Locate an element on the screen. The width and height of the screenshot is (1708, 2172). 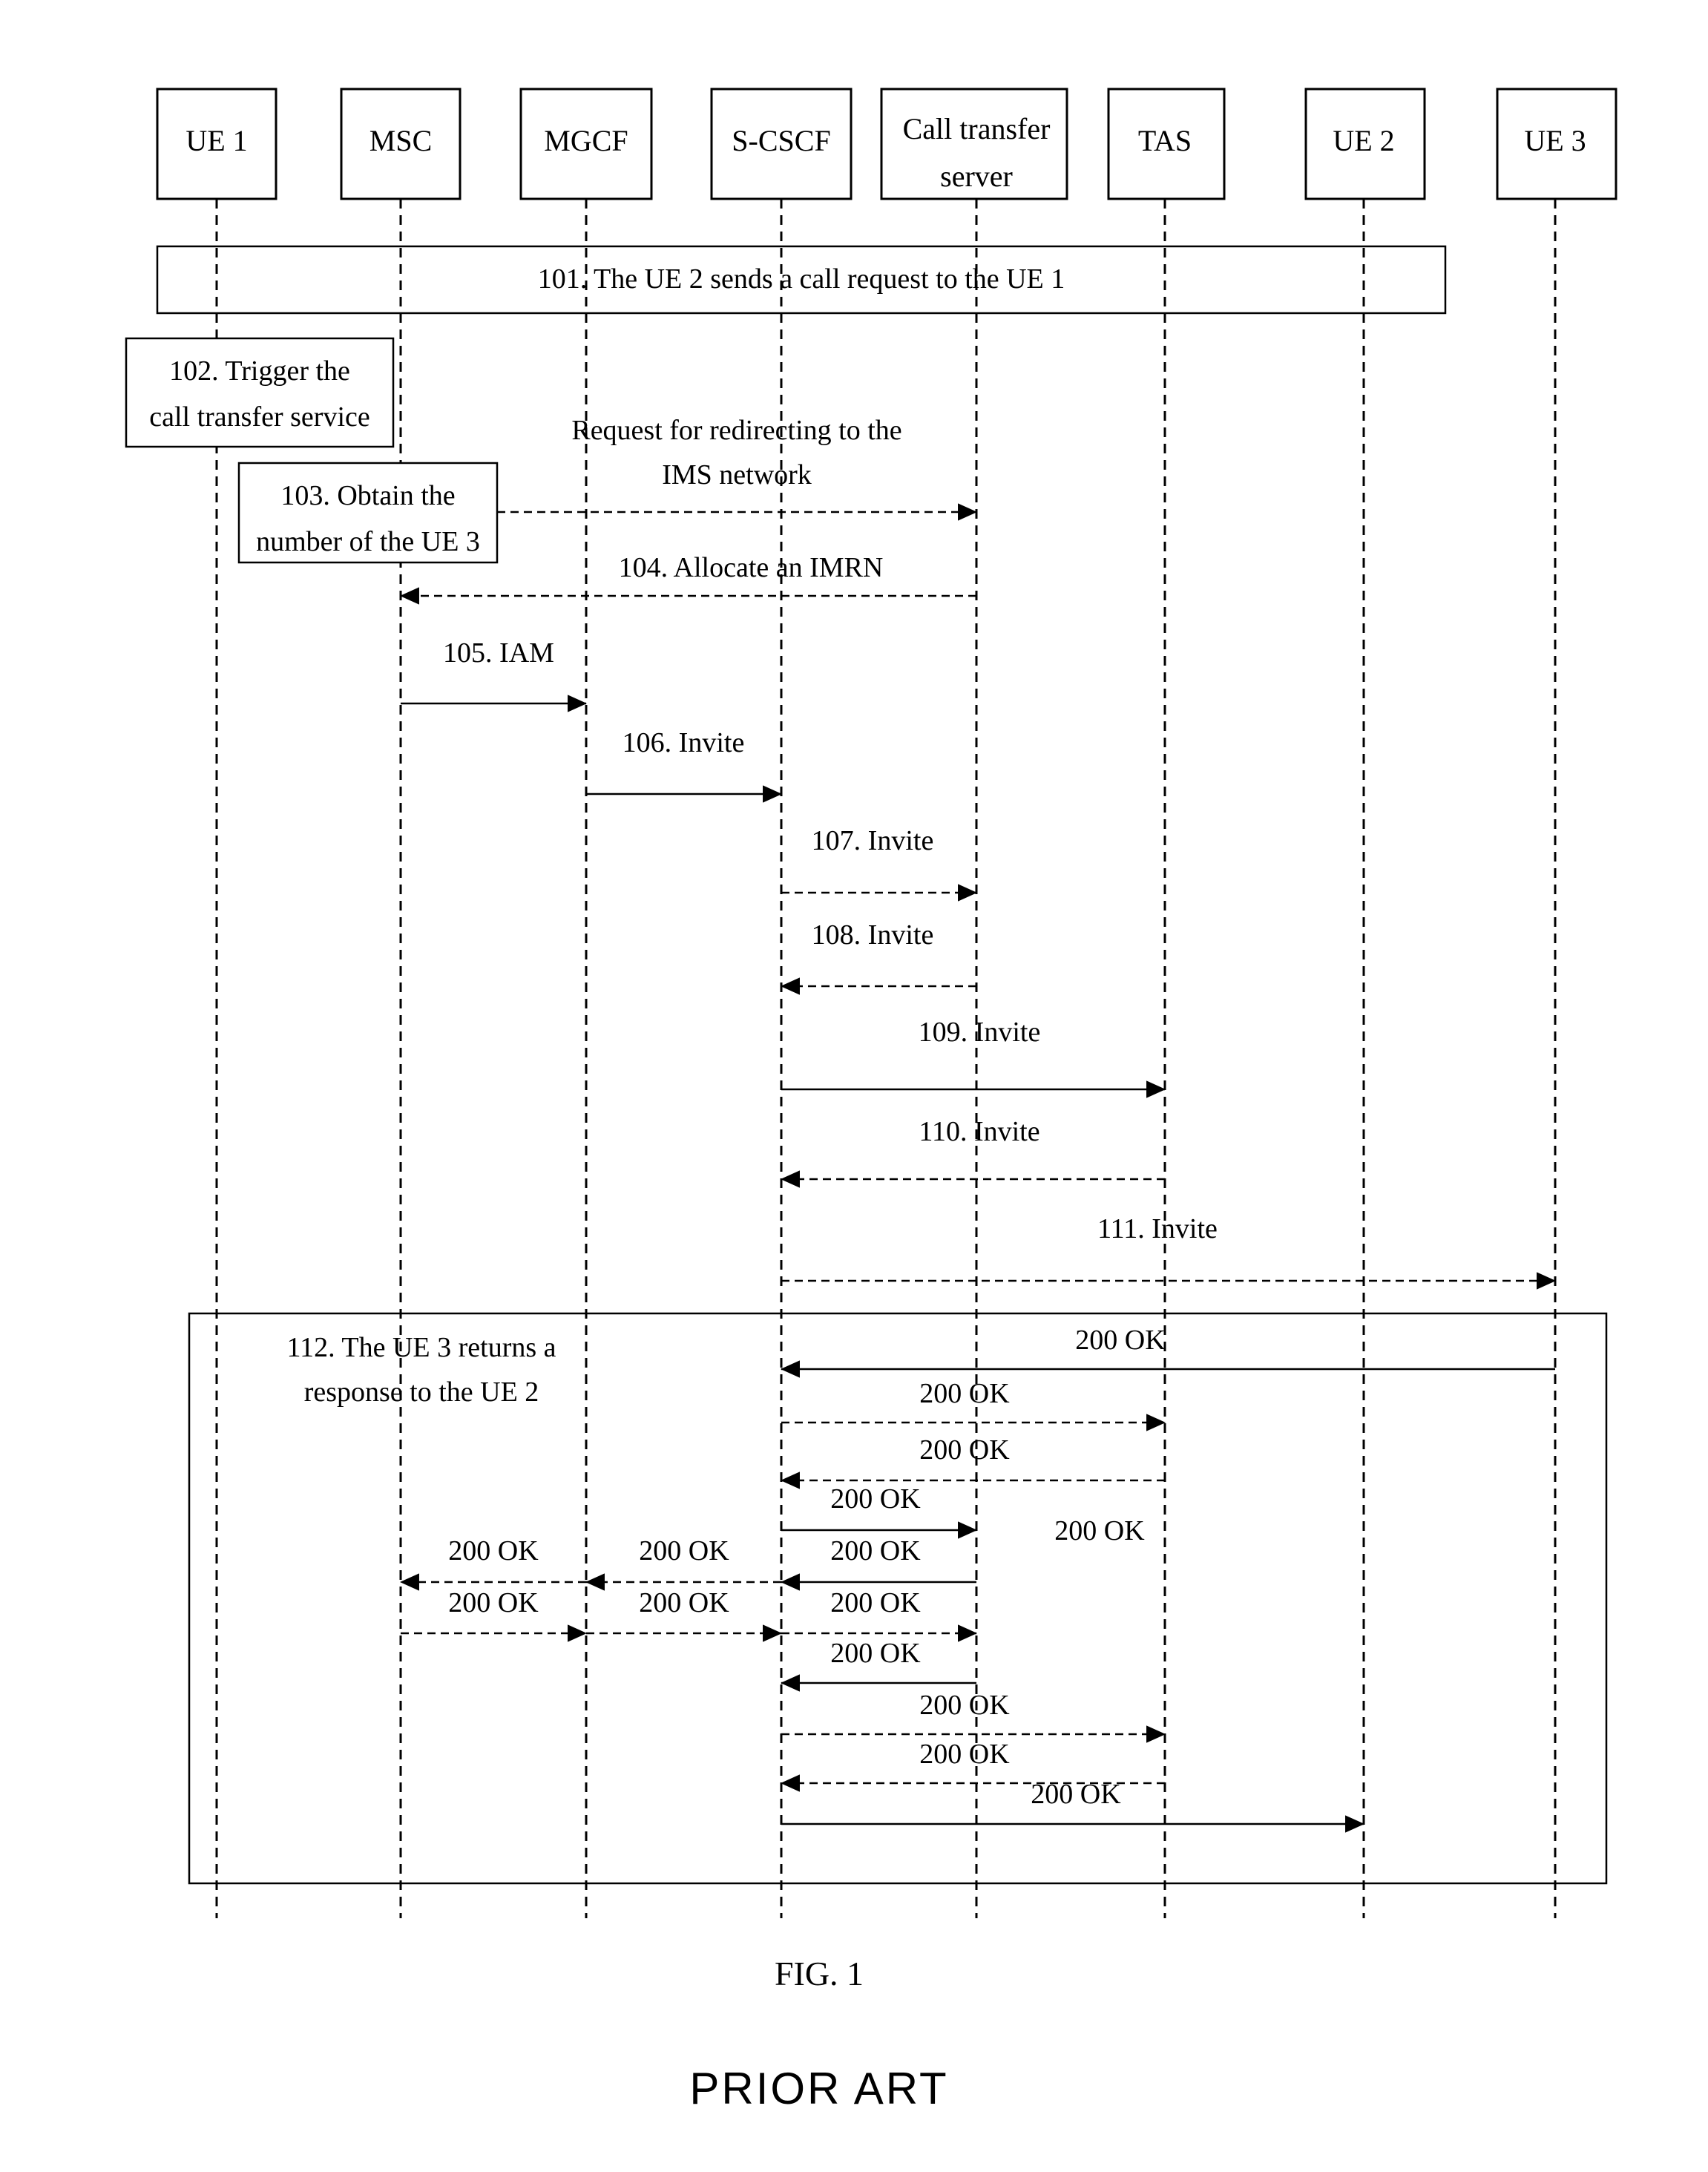
message-m107: 107. Invite is located at coordinates (879, 863).